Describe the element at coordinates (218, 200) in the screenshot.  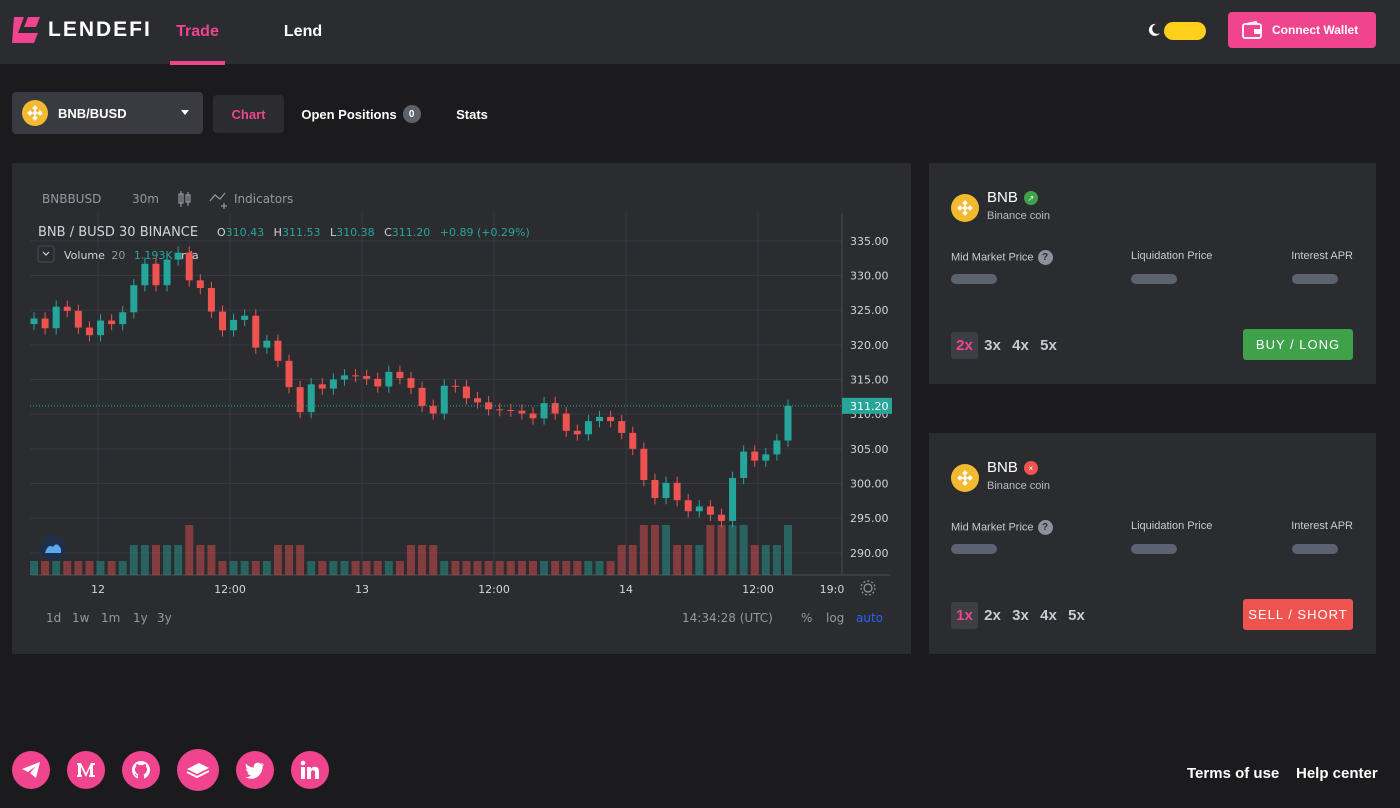
I see `indicators-icon` at that location.